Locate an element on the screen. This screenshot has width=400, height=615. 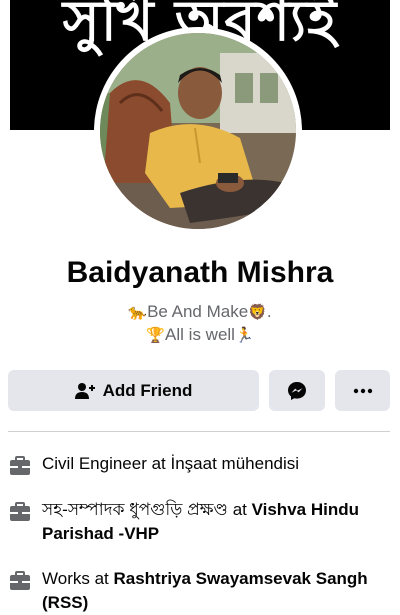
profile-bio: 🐆Be And Make🦁. 🏆All is well🏃 is located at coordinates (200, 324).